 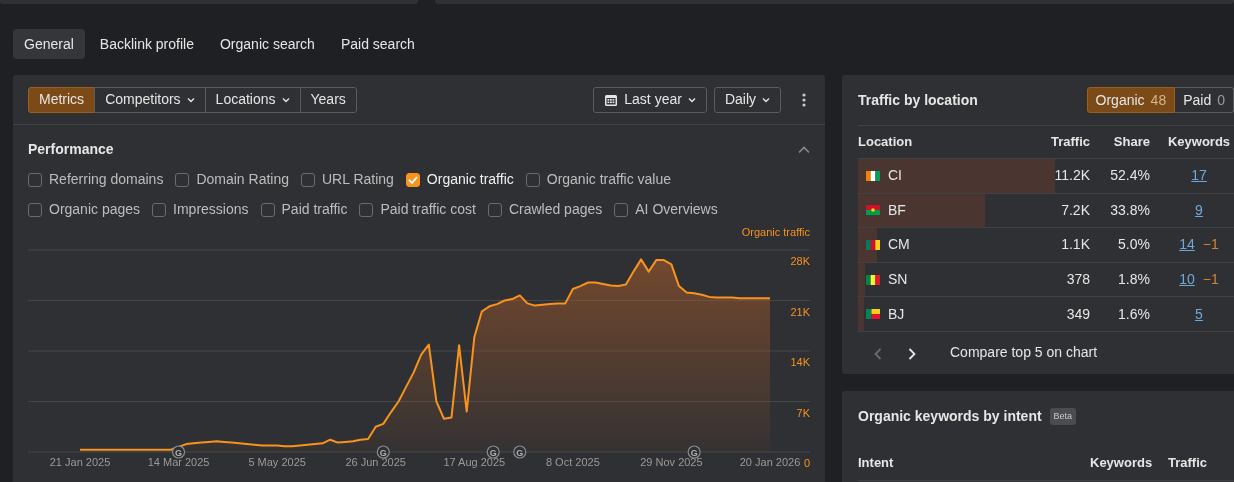 What do you see at coordinates (747, 99) in the screenshot?
I see `interval-dropdown: Daily` at bounding box center [747, 99].